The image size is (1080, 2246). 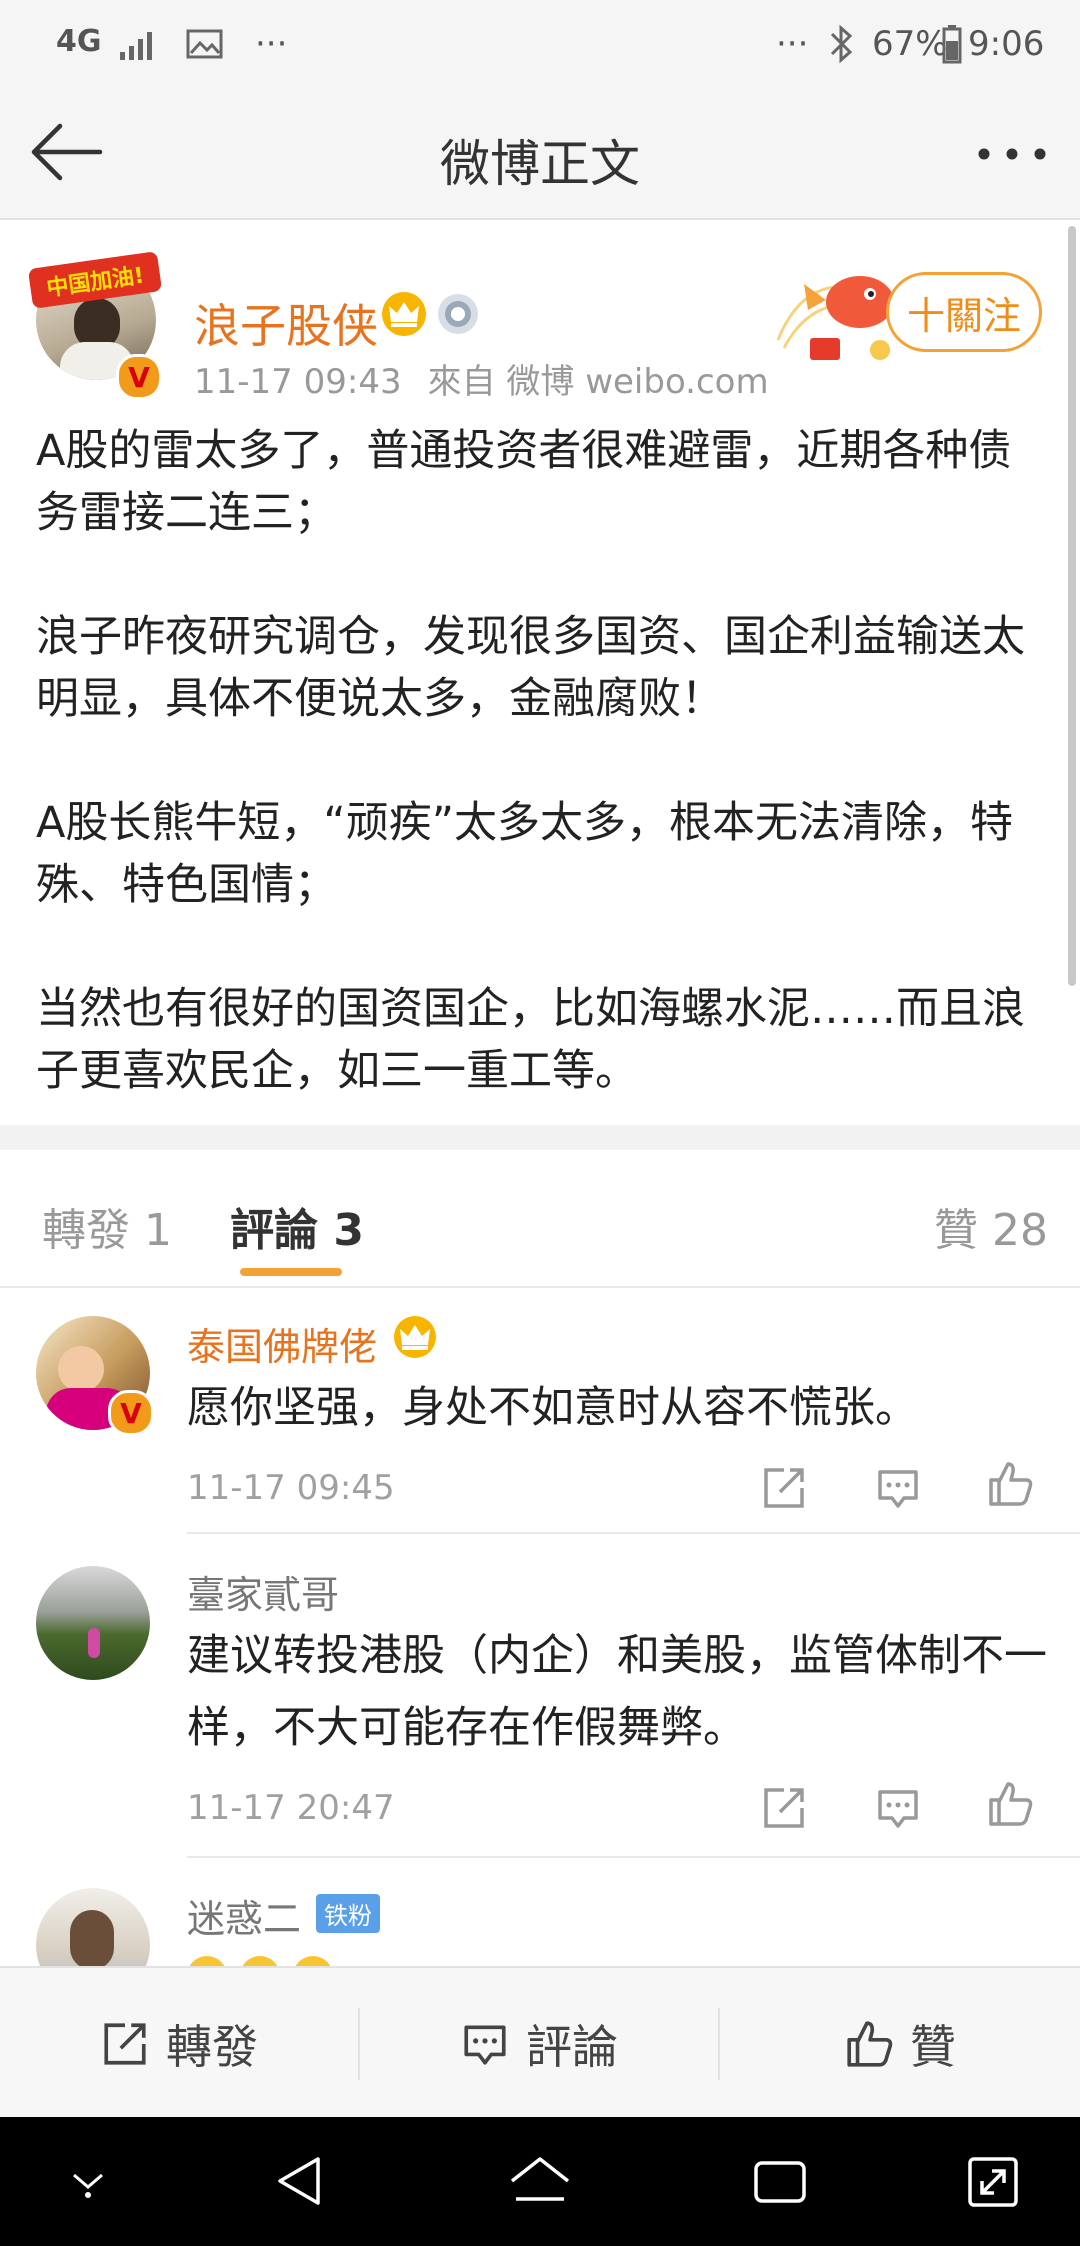 What do you see at coordinates (263, 1591) in the screenshot?
I see `commenter-name: 臺家貳哥` at bounding box center [263, 1591].